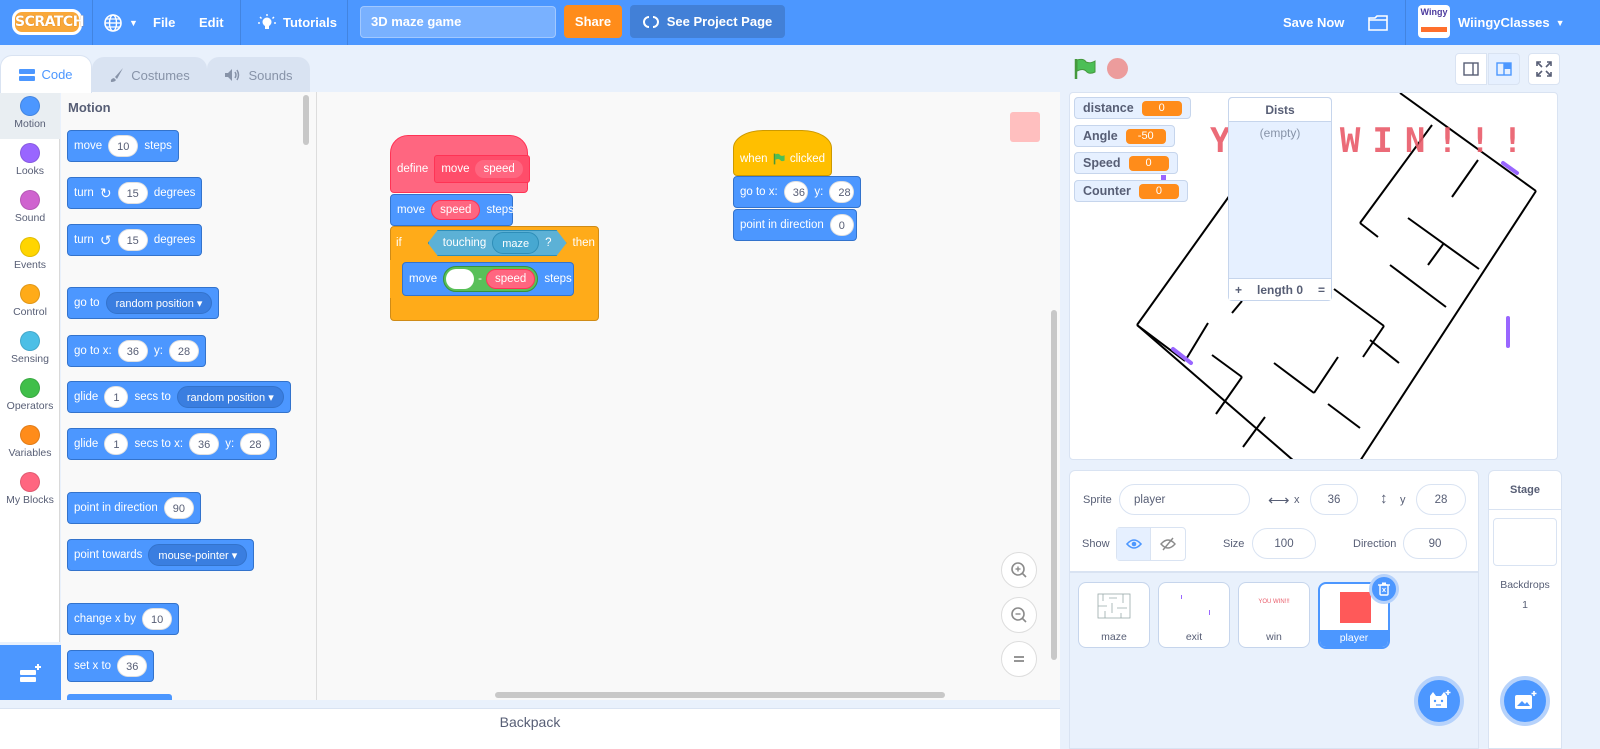 This screenshot has width=1600, height=749. I want to click on touching-condition: touching maze ?, so click(497, 243).